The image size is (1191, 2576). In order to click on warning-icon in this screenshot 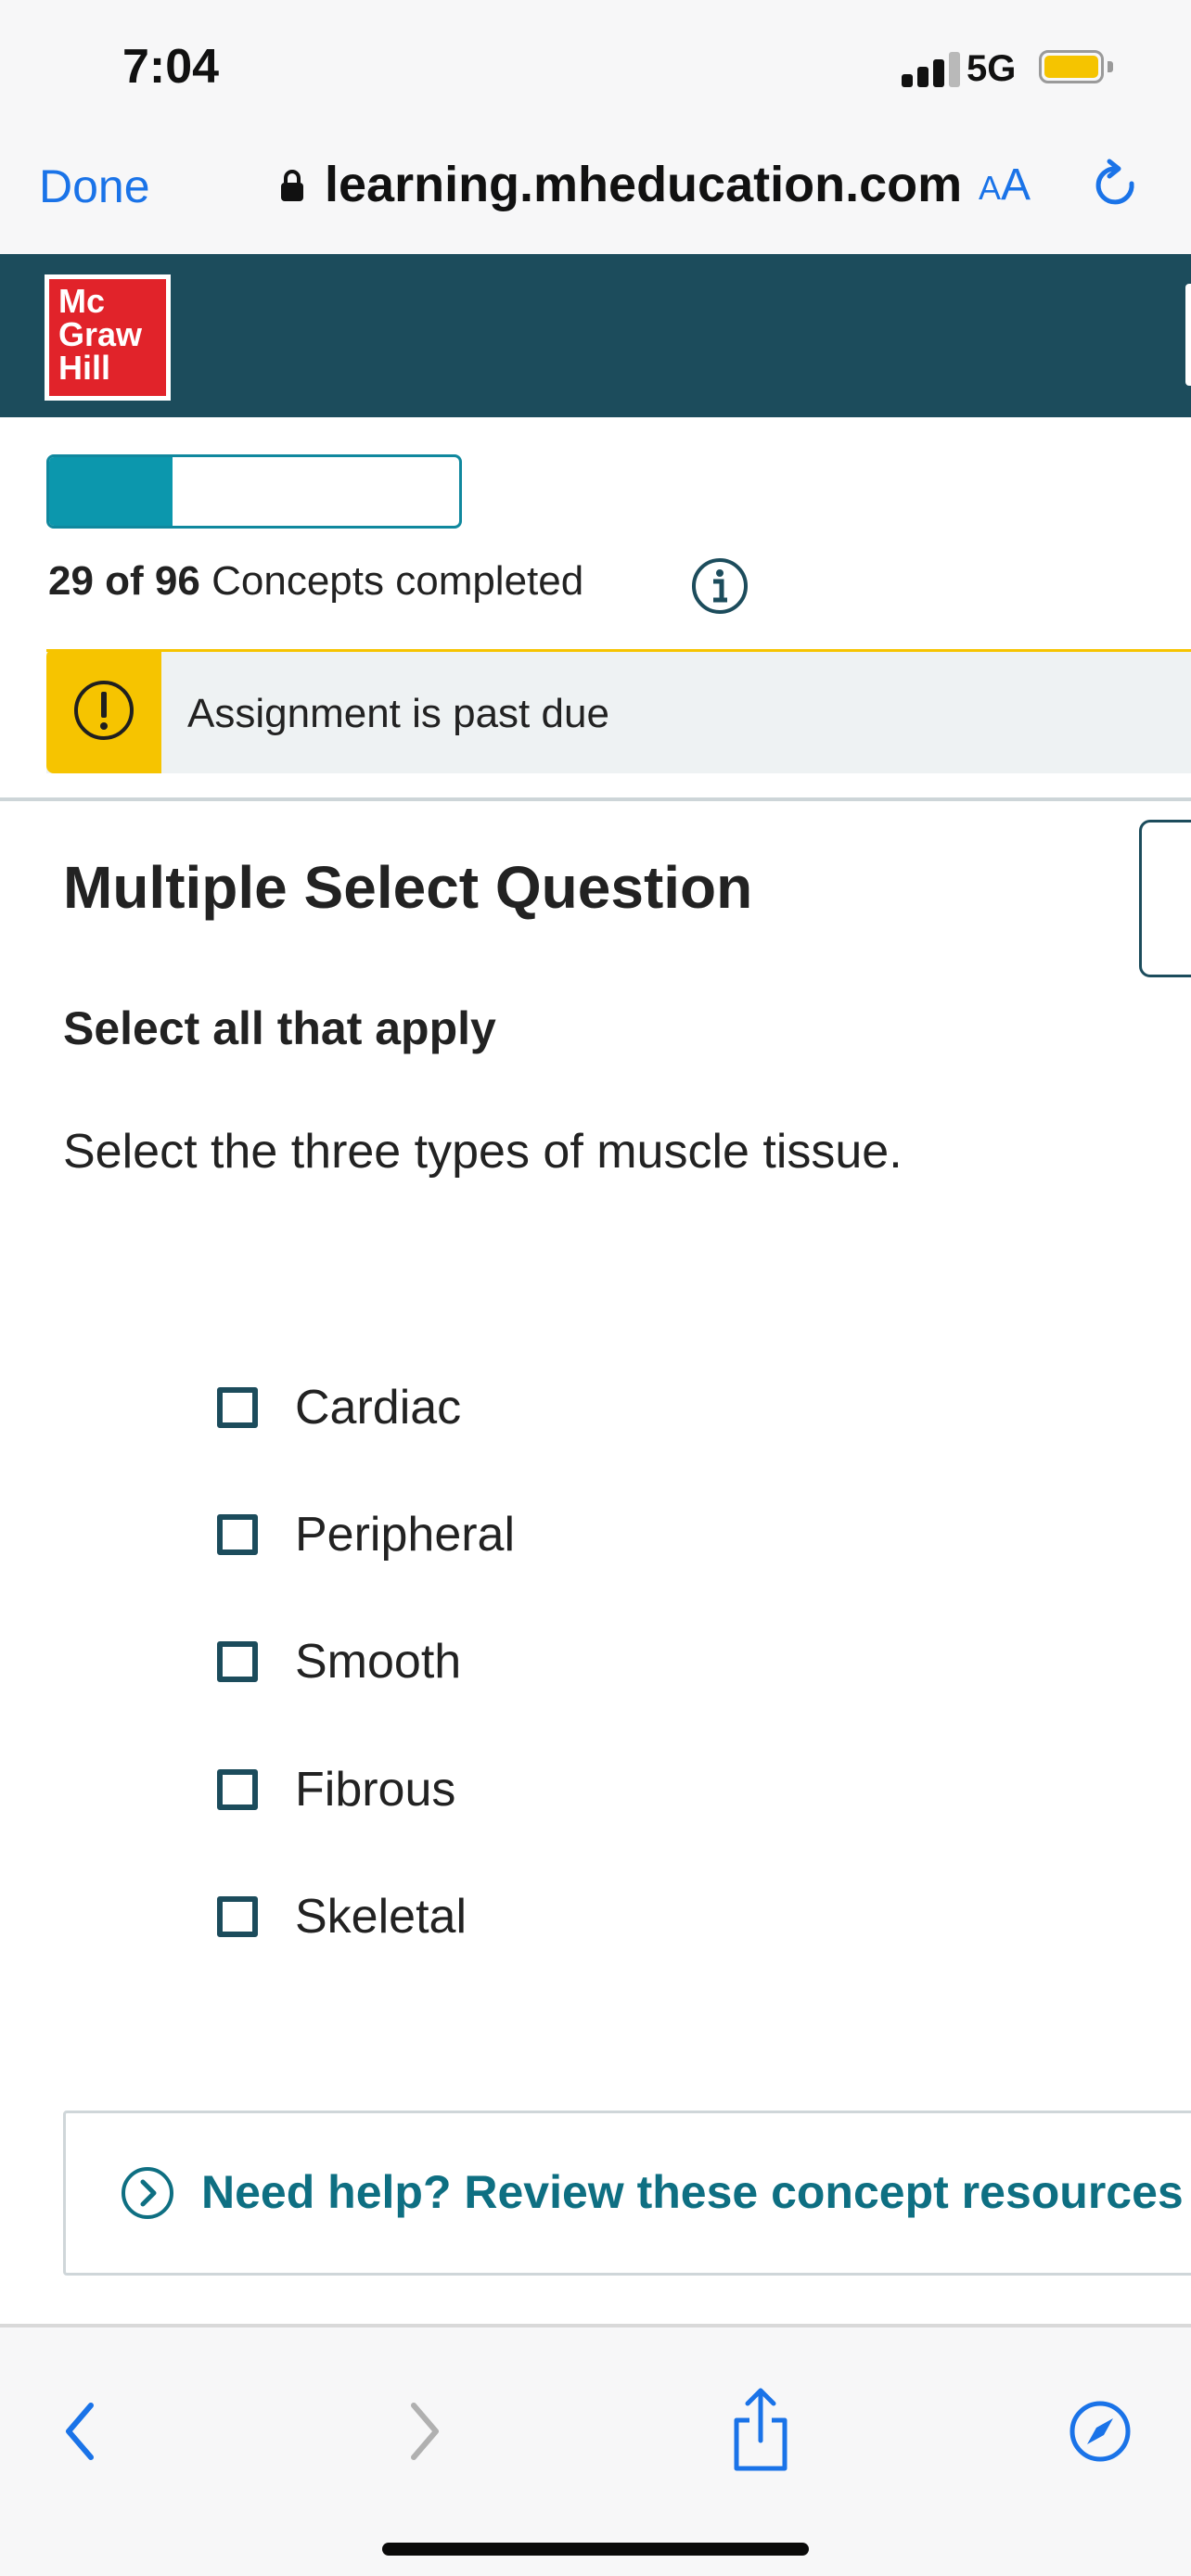, I will do `click(104, 710)`.